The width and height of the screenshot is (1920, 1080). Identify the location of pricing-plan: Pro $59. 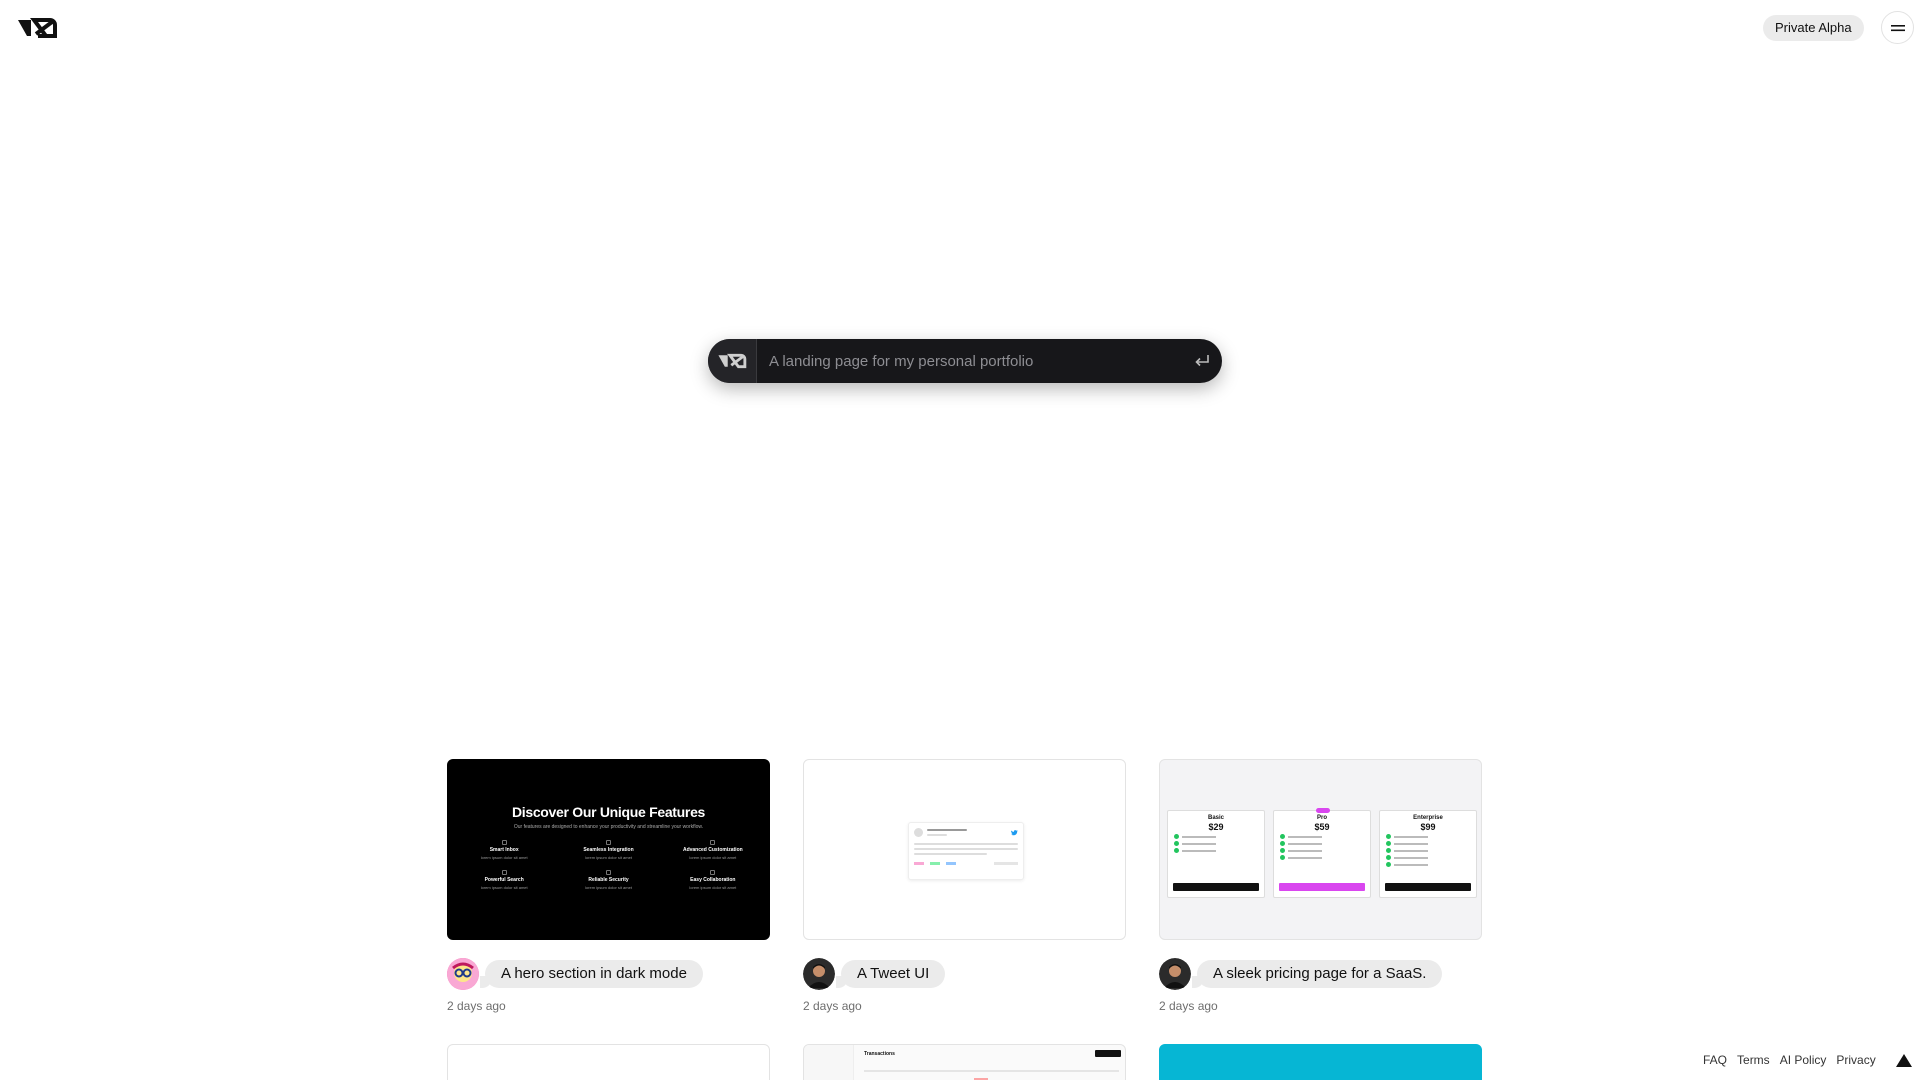
(1322, 853).